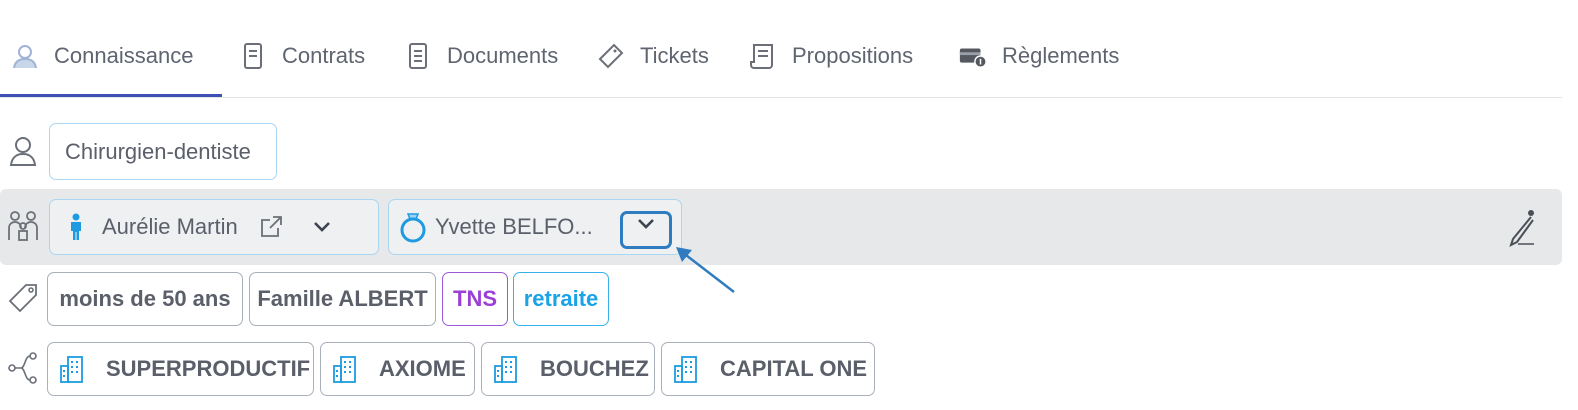 This screenshot has width=1578, height=410. I want to click on ring-icon, so click(413, 227).